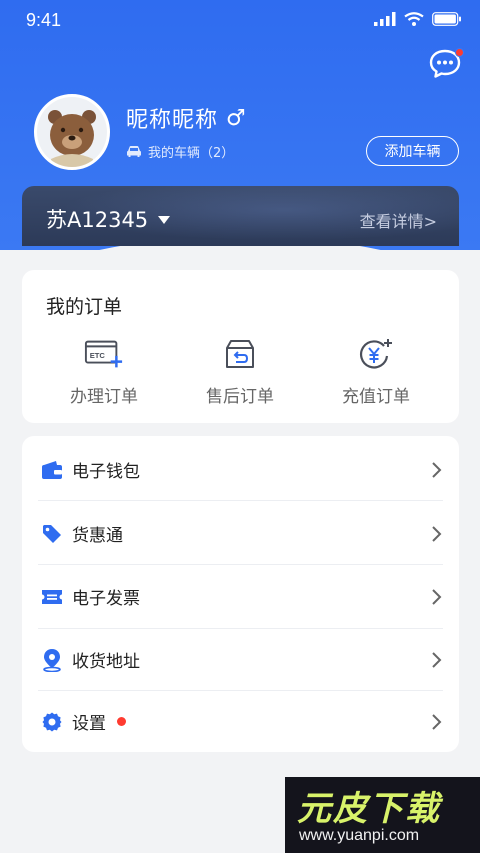 The image size is (480, 853). What do you see at coordinates (106, 599) in the screenshot?
I see `menu-label: 电子发票` at bounding box center [106, 599].